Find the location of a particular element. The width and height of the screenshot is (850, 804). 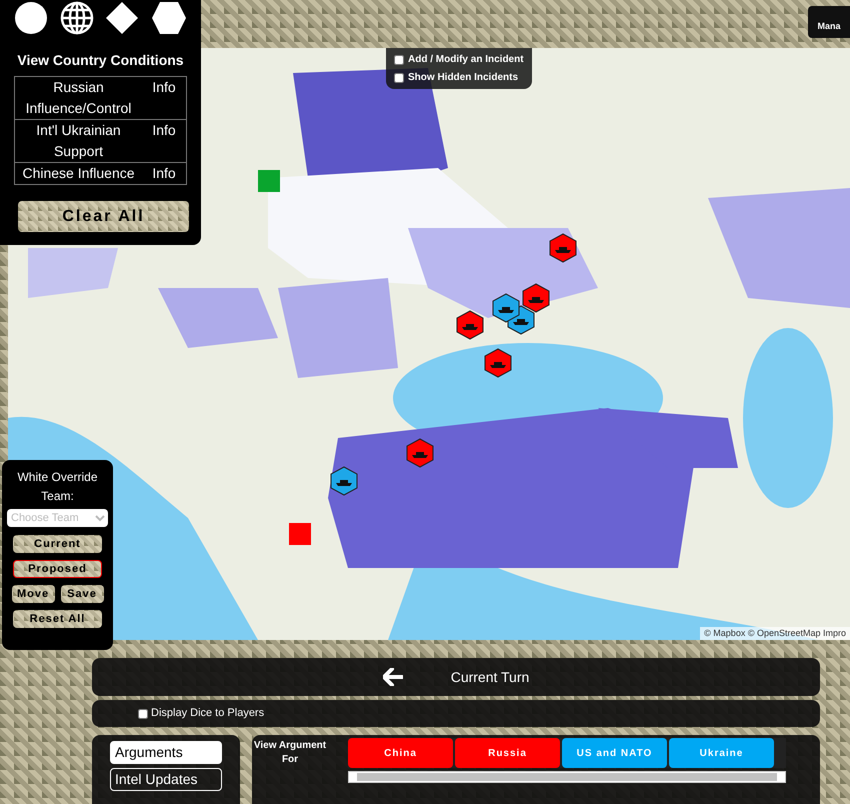

override-button: Reset All is located at coordinates (57, 619).